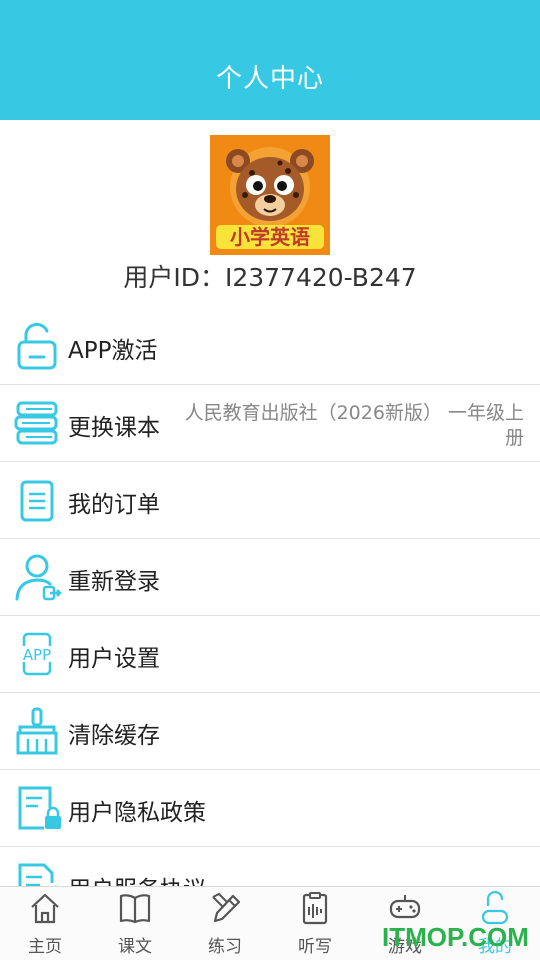 The width and height of the screenshot is (540, 960). What do you see at coordinates (114, 428) in the screenshot?
I see `menu-item-label: 更换课本` at bounding box center [114, 428].